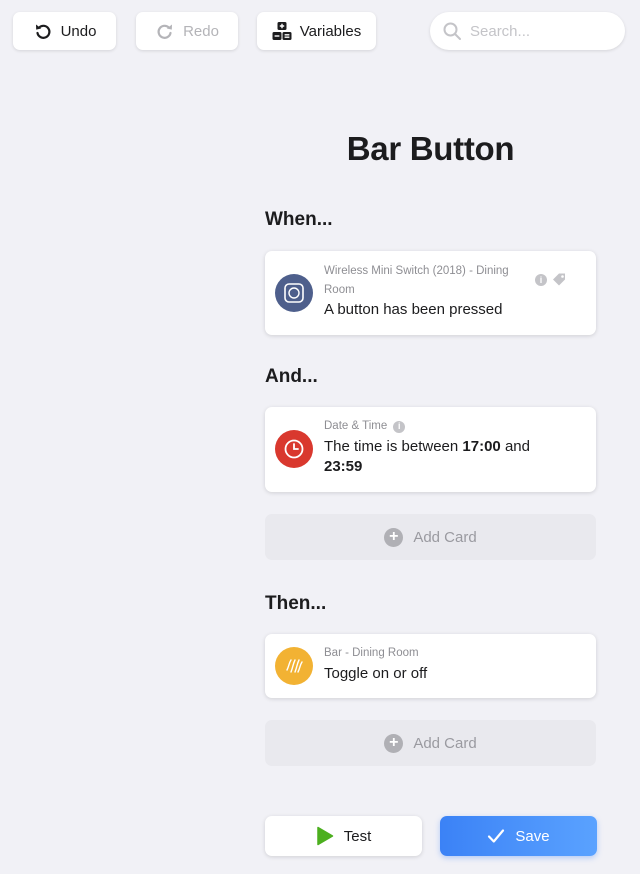 Image resolution: width=640 pixels, height=874 pixels. Describe the element at coordinates (294, 666) in the screenshot. I see `light-strip-icon` at that location.